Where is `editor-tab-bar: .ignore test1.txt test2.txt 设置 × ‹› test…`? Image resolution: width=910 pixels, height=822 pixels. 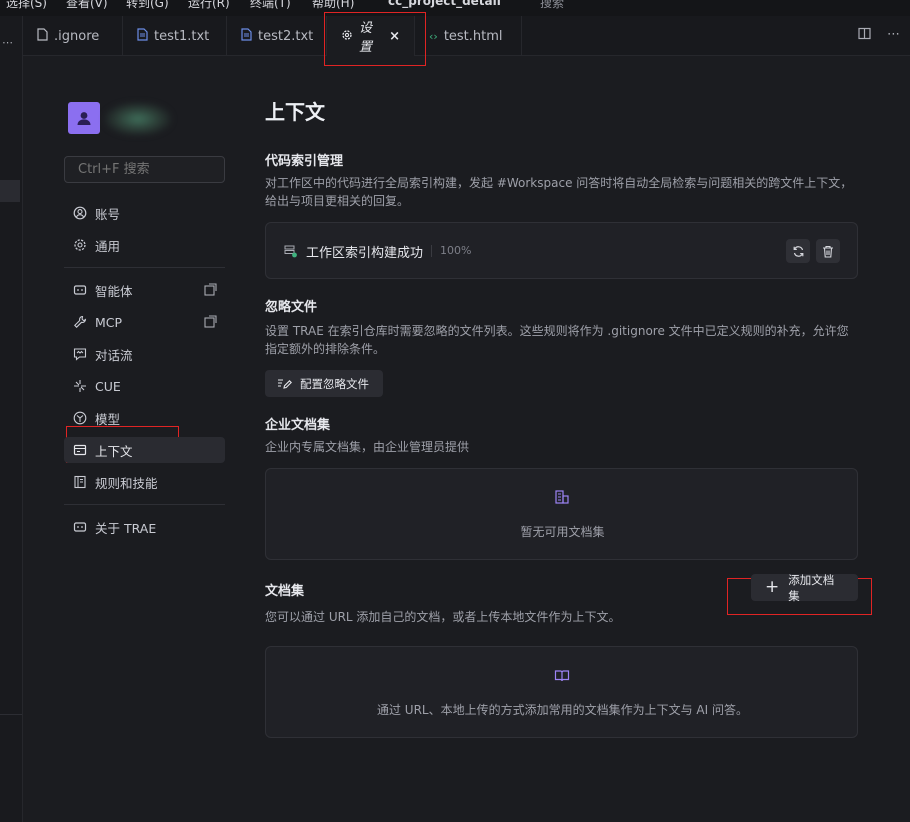 editor-tab-bar: .ignore test1.txt test2.txt 设置 × ‹› test… is located at coordinates (466, 36).